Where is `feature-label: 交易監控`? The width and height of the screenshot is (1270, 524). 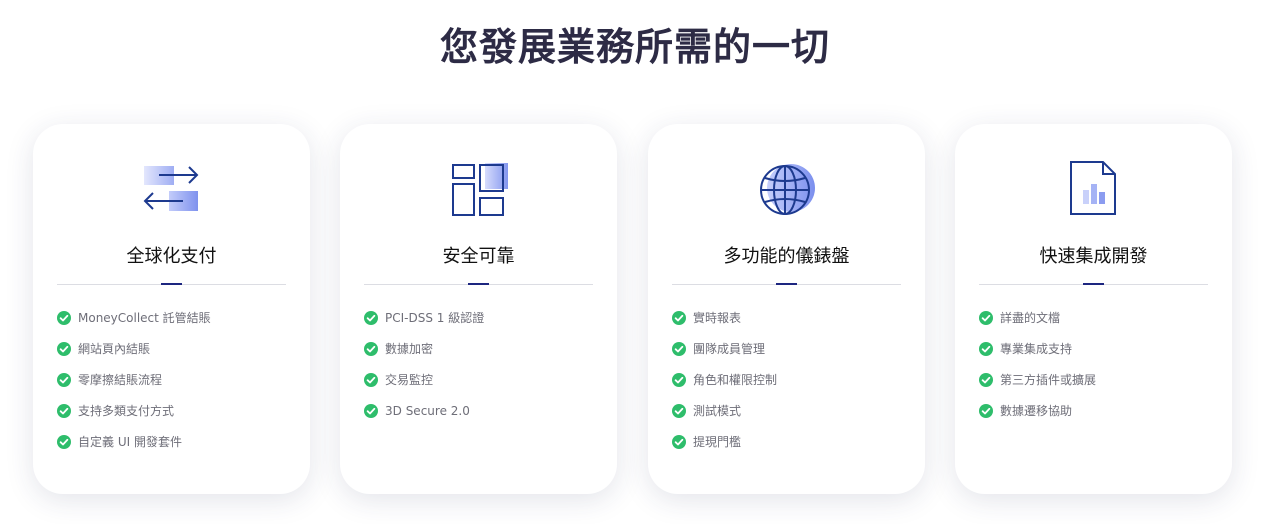
feature-label: 交易監控 is located at coordinates (409, 380).